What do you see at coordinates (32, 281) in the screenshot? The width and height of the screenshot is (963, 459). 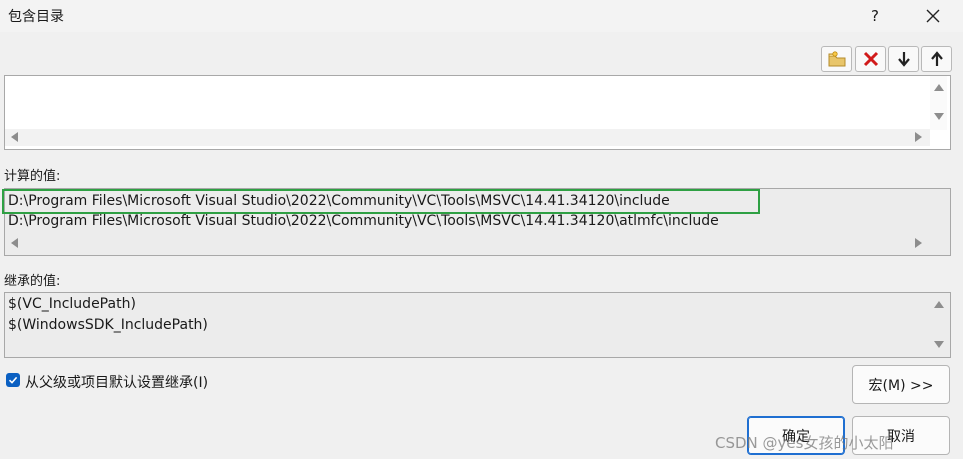 I see `inherited-label: 继承的值:` at bounding box center [32, 281].